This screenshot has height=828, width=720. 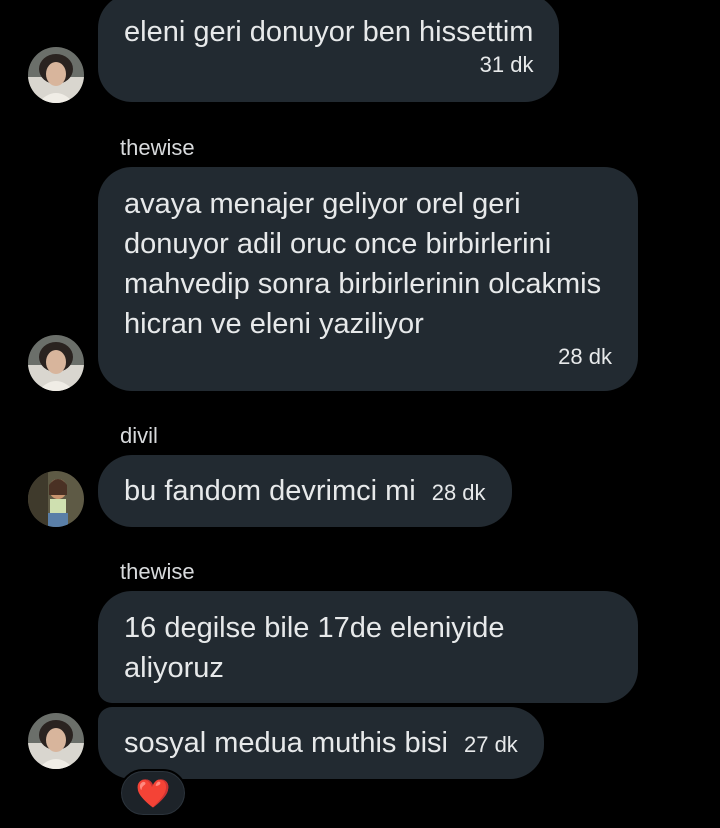 I want to click on message-text: sosyal medua muthis bisi, so click(x=286, y=743).